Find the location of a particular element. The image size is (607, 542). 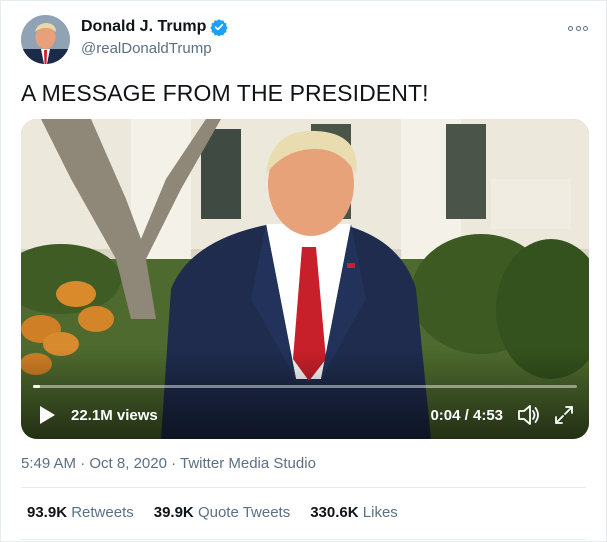

video-timestamp: 0:04 / 4:53 is located at coordinates (466, 415).